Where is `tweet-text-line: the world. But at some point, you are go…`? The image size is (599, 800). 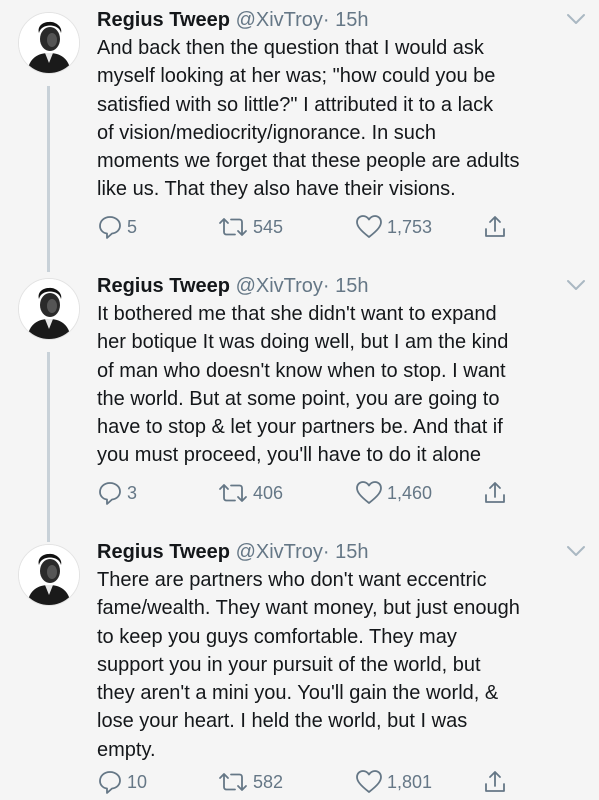
tweet-text-line: the world. But at some point, you are go… is located at coordinates (298, 398).